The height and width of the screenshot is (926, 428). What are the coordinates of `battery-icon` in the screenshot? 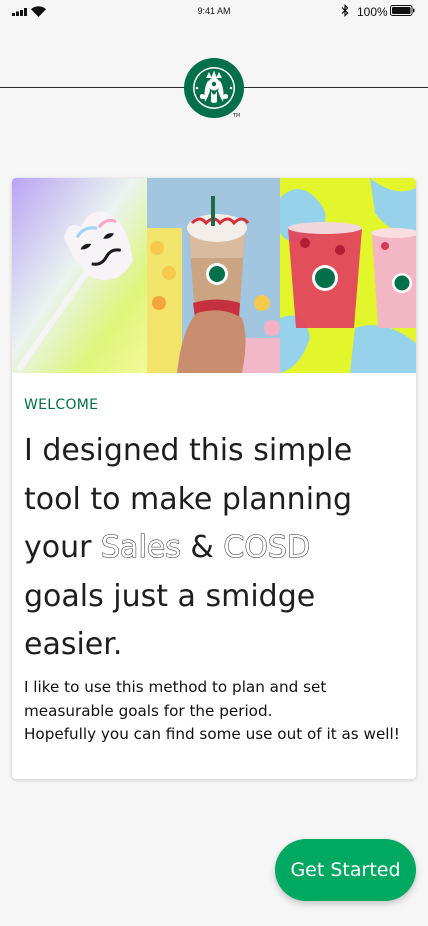 It's located at (402, 10).